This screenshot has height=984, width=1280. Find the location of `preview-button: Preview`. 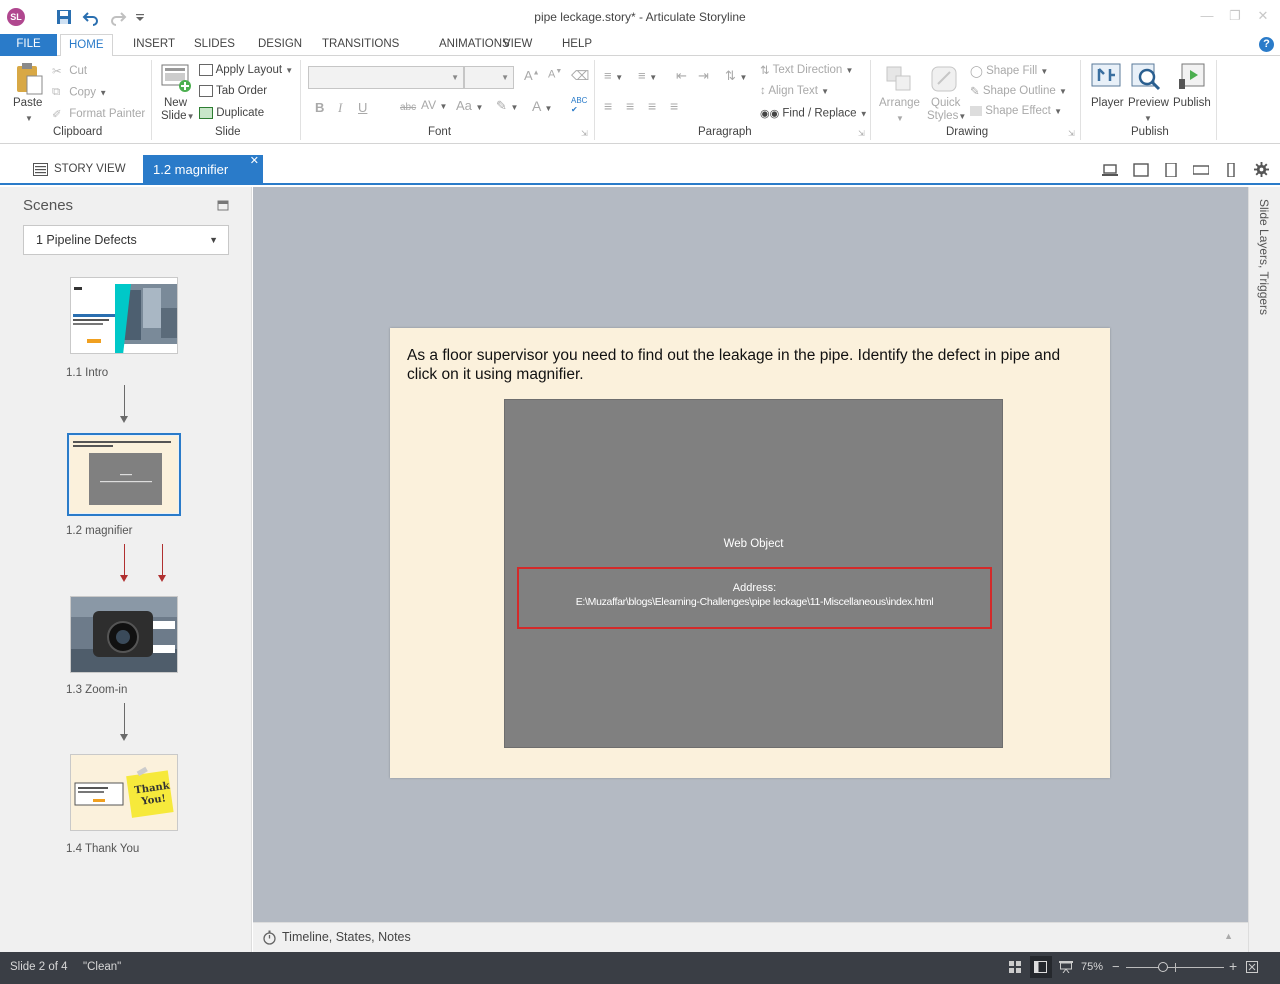

preview-button: Preview is located at coordinates (1148, 103).